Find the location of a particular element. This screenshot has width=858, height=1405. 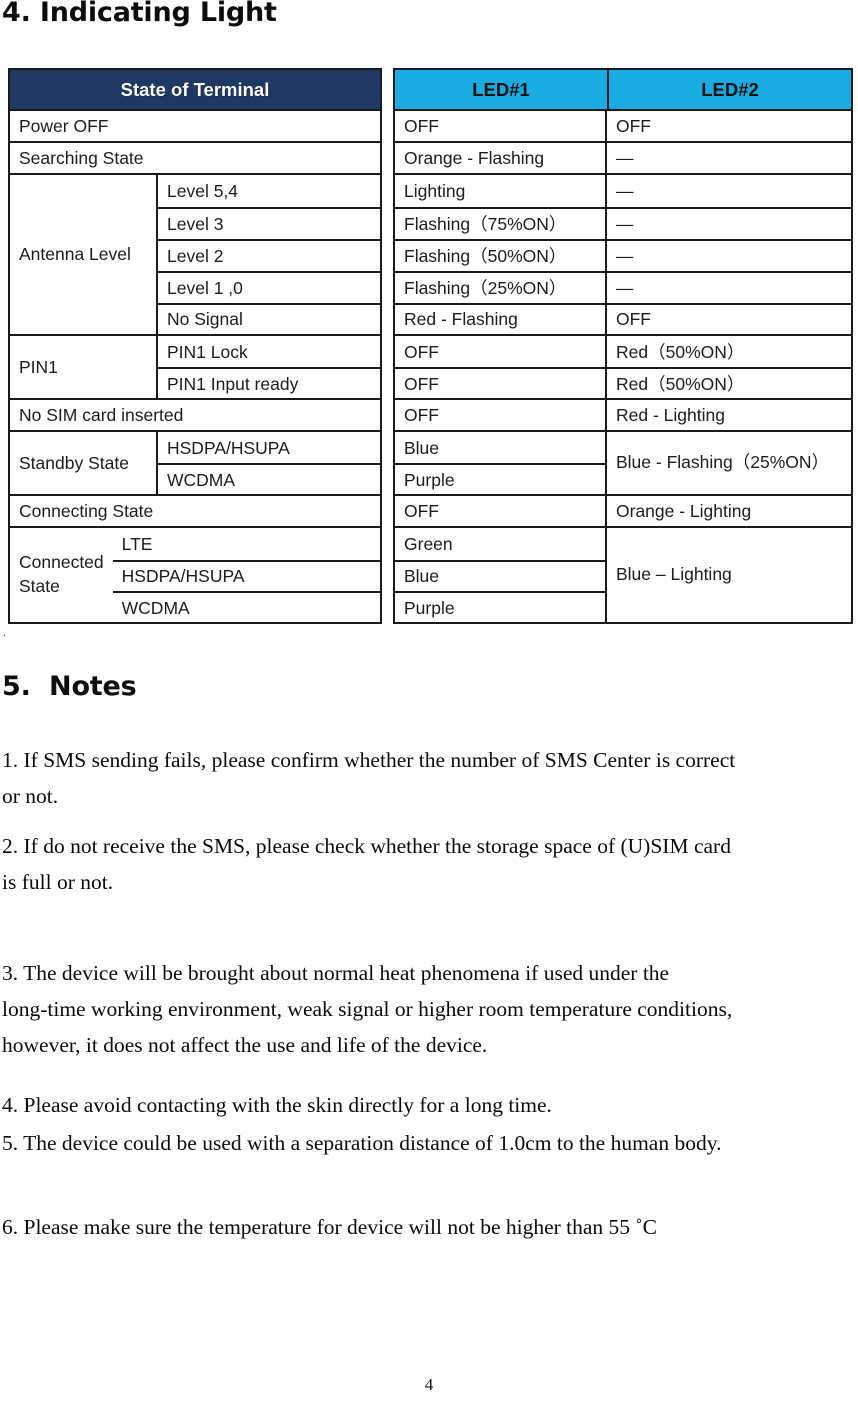

cell-led2: Orange - Lighting is located at coordinates (684, 510).